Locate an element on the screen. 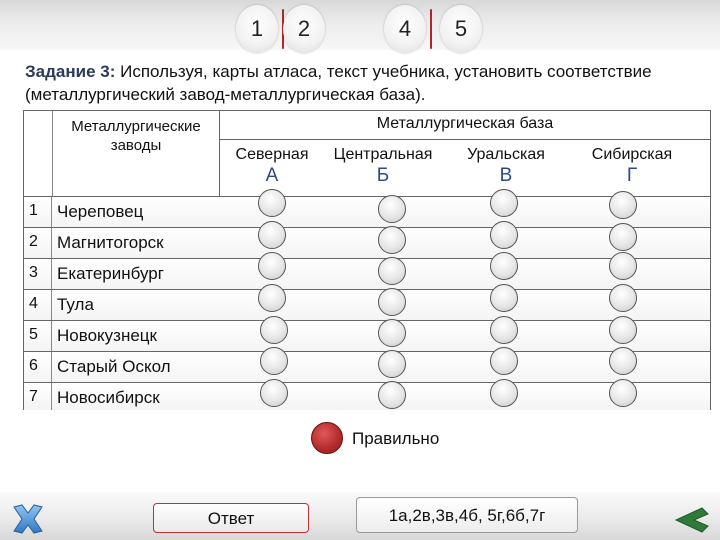 Image resolution: width=720 pixels, height=540 pixels. choice-circle-6-d is located at coordinates (623, 361).